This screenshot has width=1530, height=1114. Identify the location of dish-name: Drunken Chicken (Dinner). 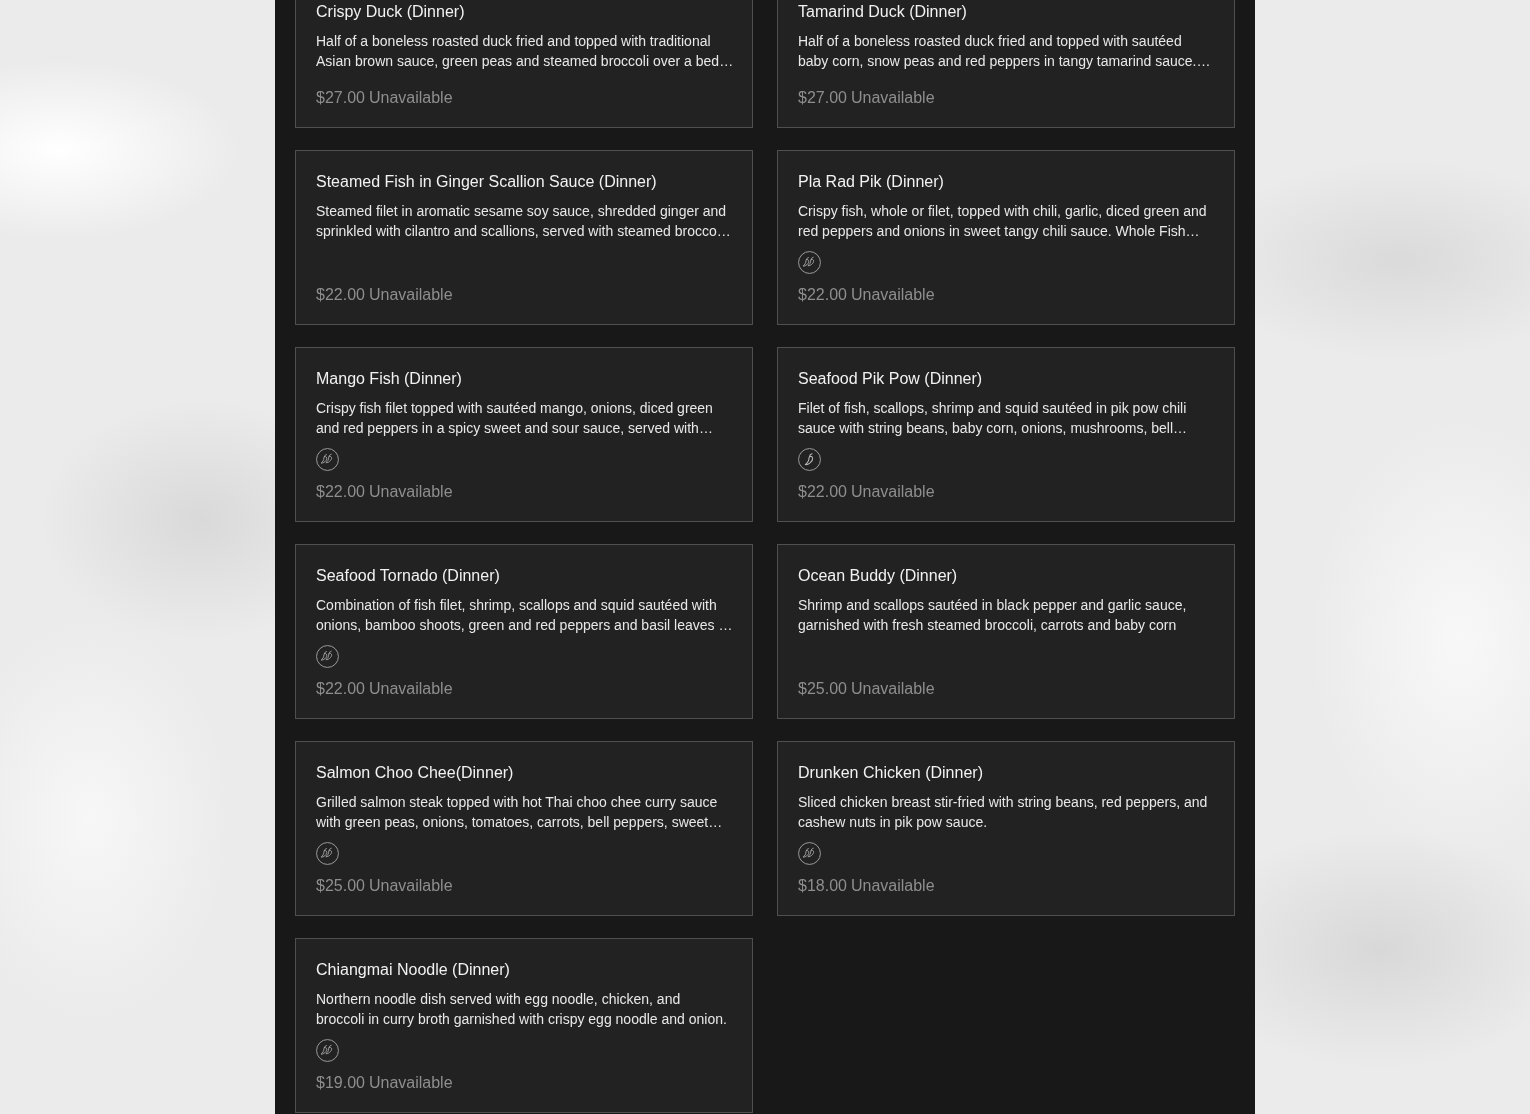
(891, 773).